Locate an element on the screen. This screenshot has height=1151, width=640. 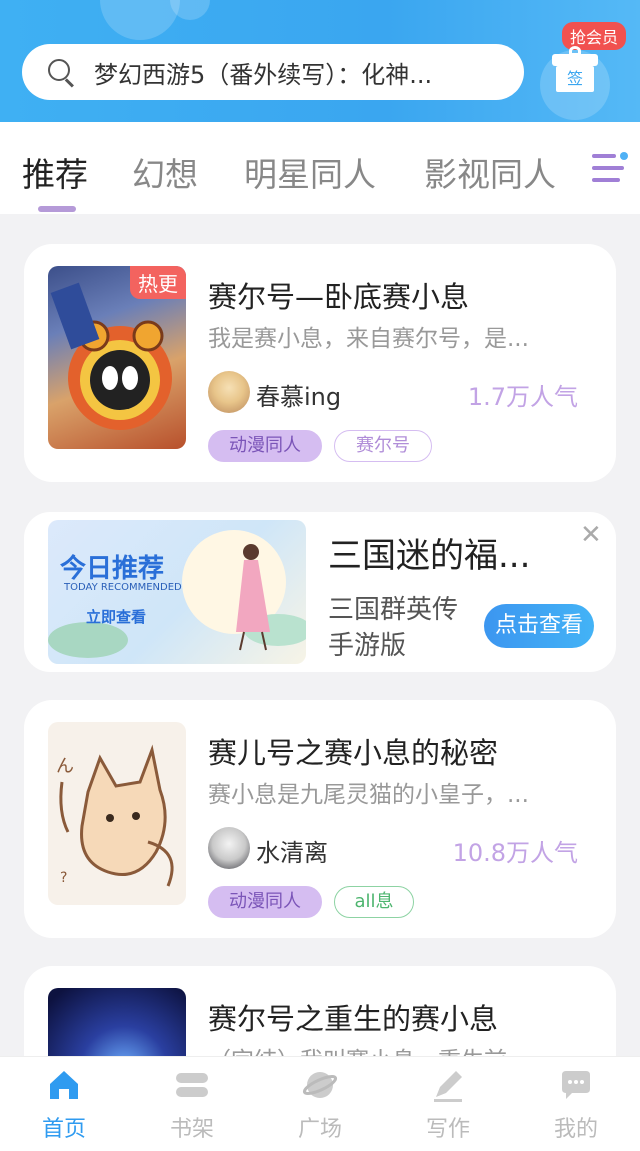
tab-celebrity-fanfic: 明星同人 is located at coordinates (310, 172).